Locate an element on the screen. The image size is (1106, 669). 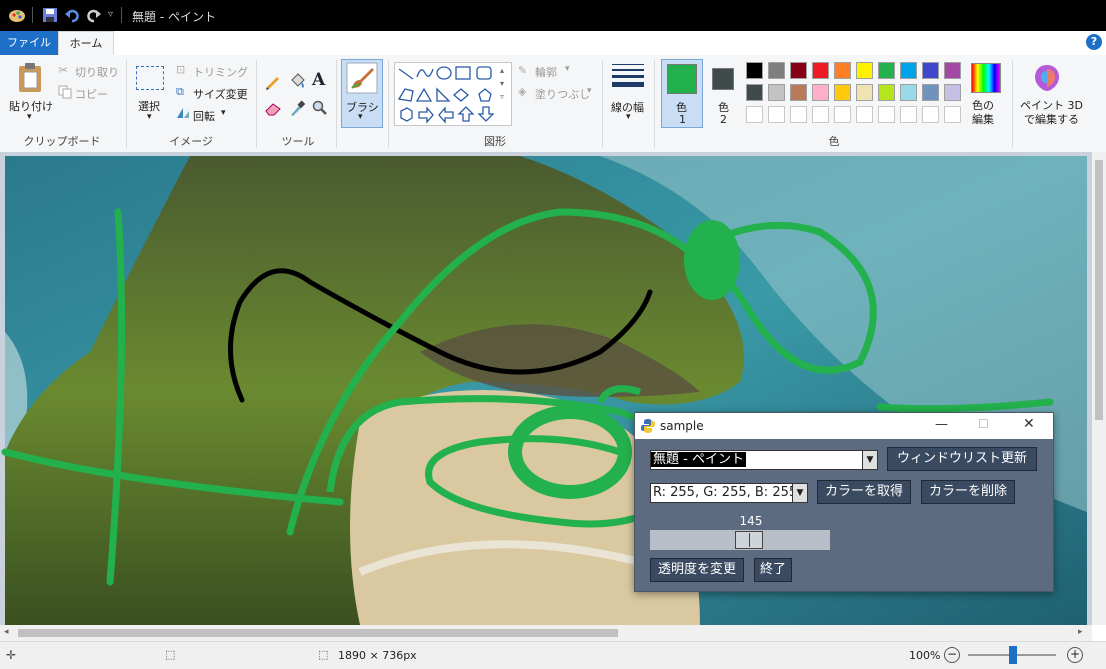
customize-quick-access-icon: ▿ is located at coordinates (110, 14).